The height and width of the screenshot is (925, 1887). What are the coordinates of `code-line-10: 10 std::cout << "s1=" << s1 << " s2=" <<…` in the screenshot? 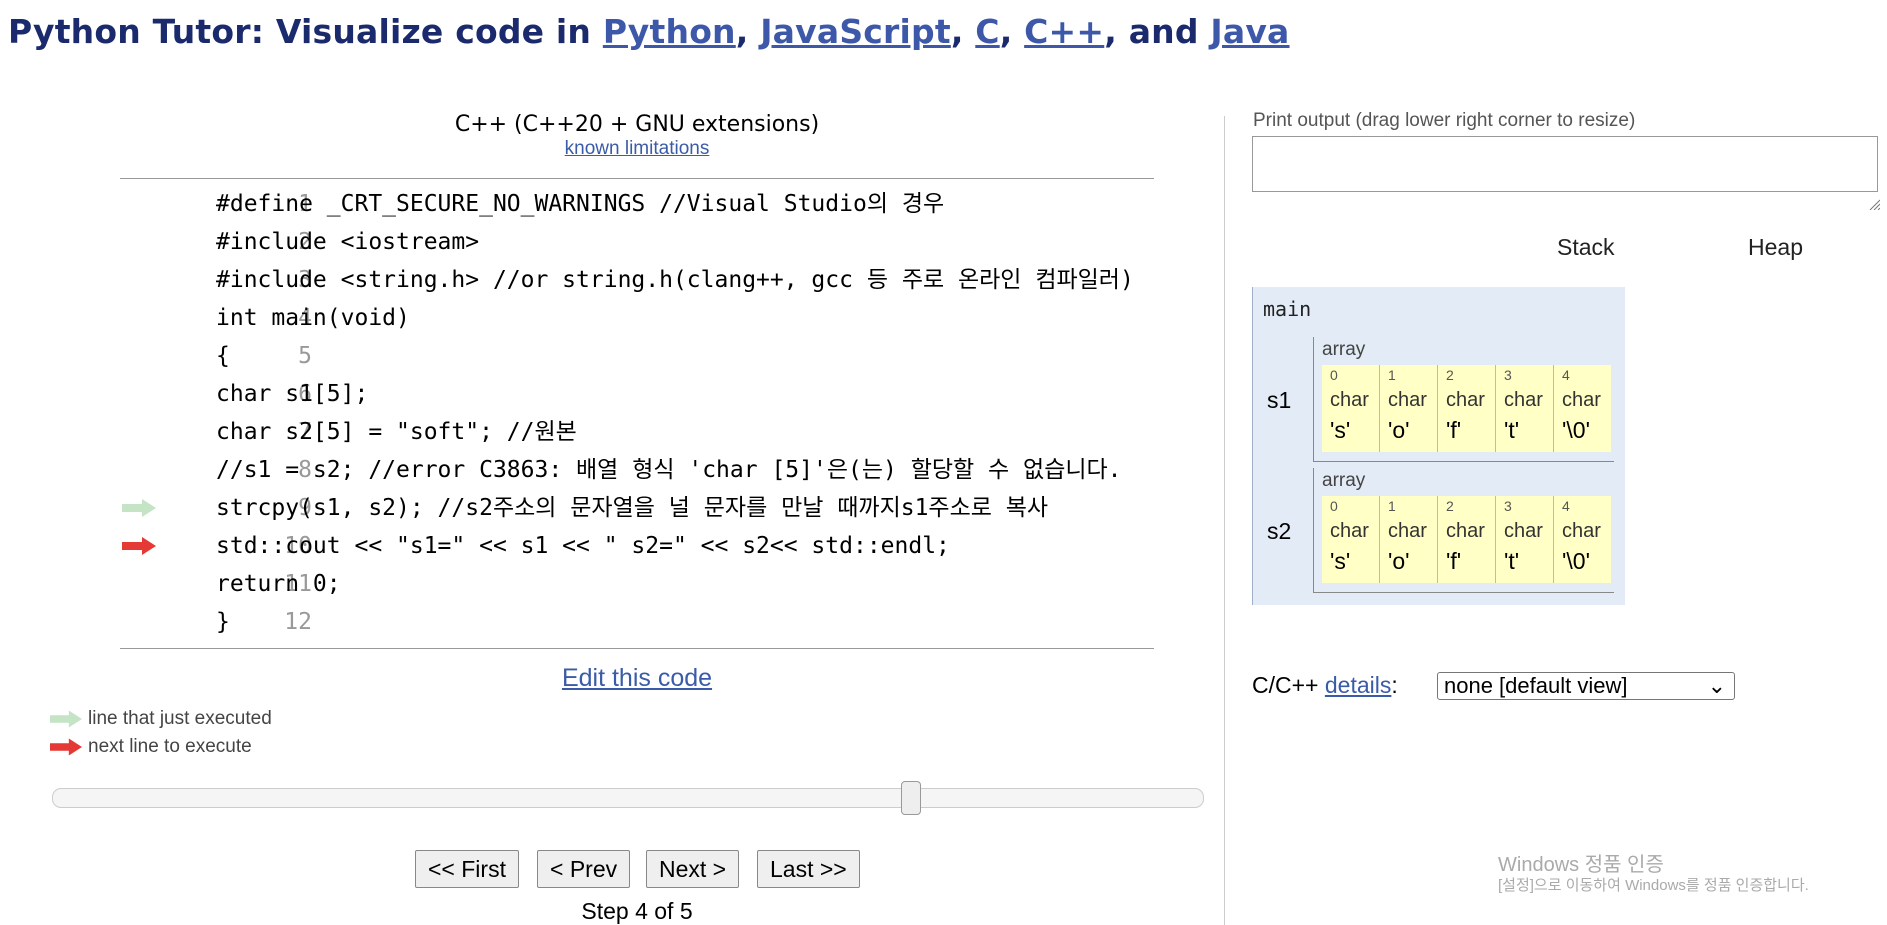 It's located at (637, 546).